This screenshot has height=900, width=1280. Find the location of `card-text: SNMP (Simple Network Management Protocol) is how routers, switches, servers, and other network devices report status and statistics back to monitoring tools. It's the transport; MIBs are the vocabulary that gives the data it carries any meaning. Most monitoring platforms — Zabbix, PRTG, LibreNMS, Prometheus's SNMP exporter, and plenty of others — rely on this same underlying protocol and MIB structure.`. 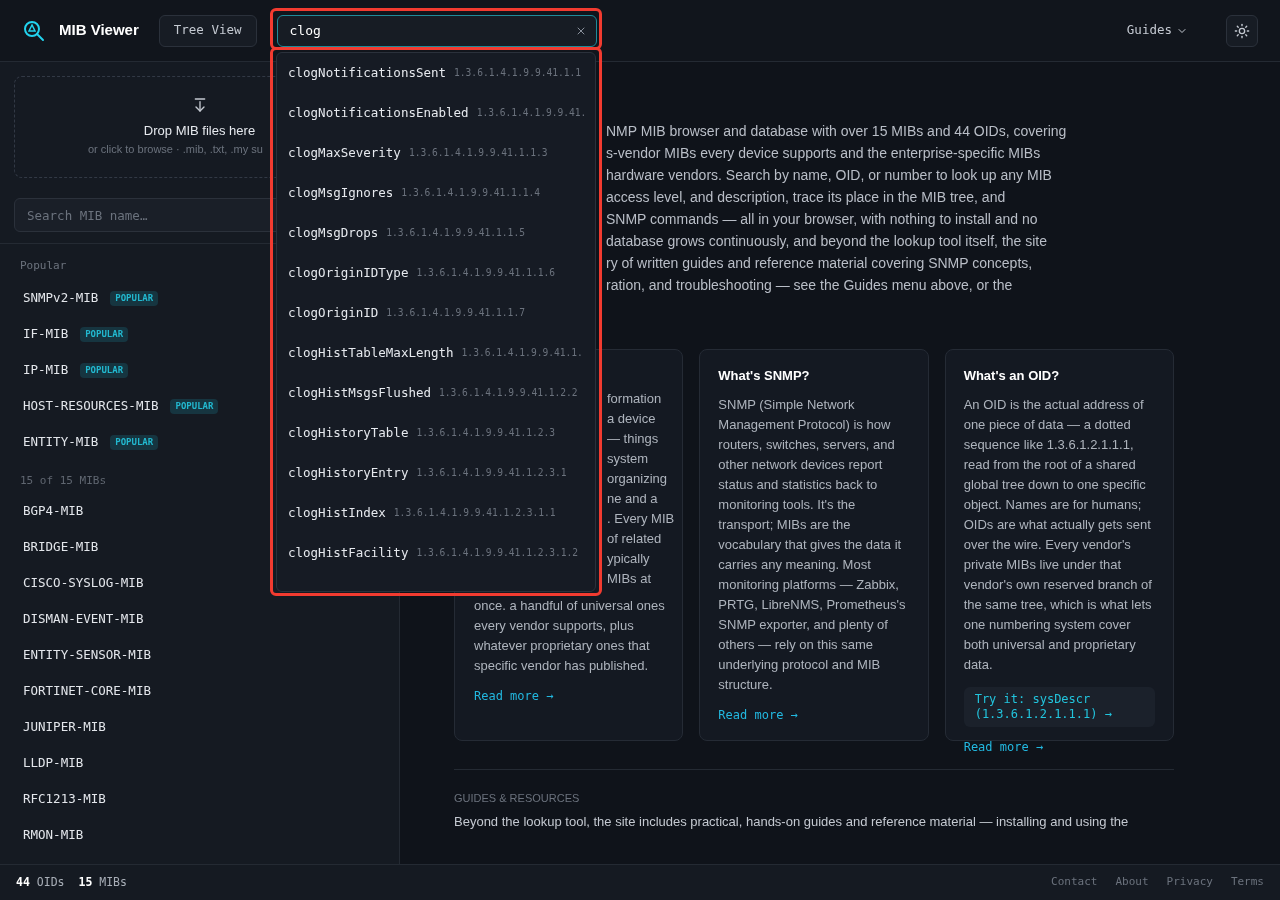

card-text: SNMP (Simple Network Management Protocol) is how routers, switches, servers, and other network devices report status and statistics back to monitoring tools. It's the transport; MIBs are the vocabulary that gives the data it carries any meaning. Most monitoring platforms — Zabbix, PRTG, LibreNMS, Prometheus's SNMP exporter, and plenty of others — rely on this same underlying protocol and MIB structure. is located at coordinates (812, 544).